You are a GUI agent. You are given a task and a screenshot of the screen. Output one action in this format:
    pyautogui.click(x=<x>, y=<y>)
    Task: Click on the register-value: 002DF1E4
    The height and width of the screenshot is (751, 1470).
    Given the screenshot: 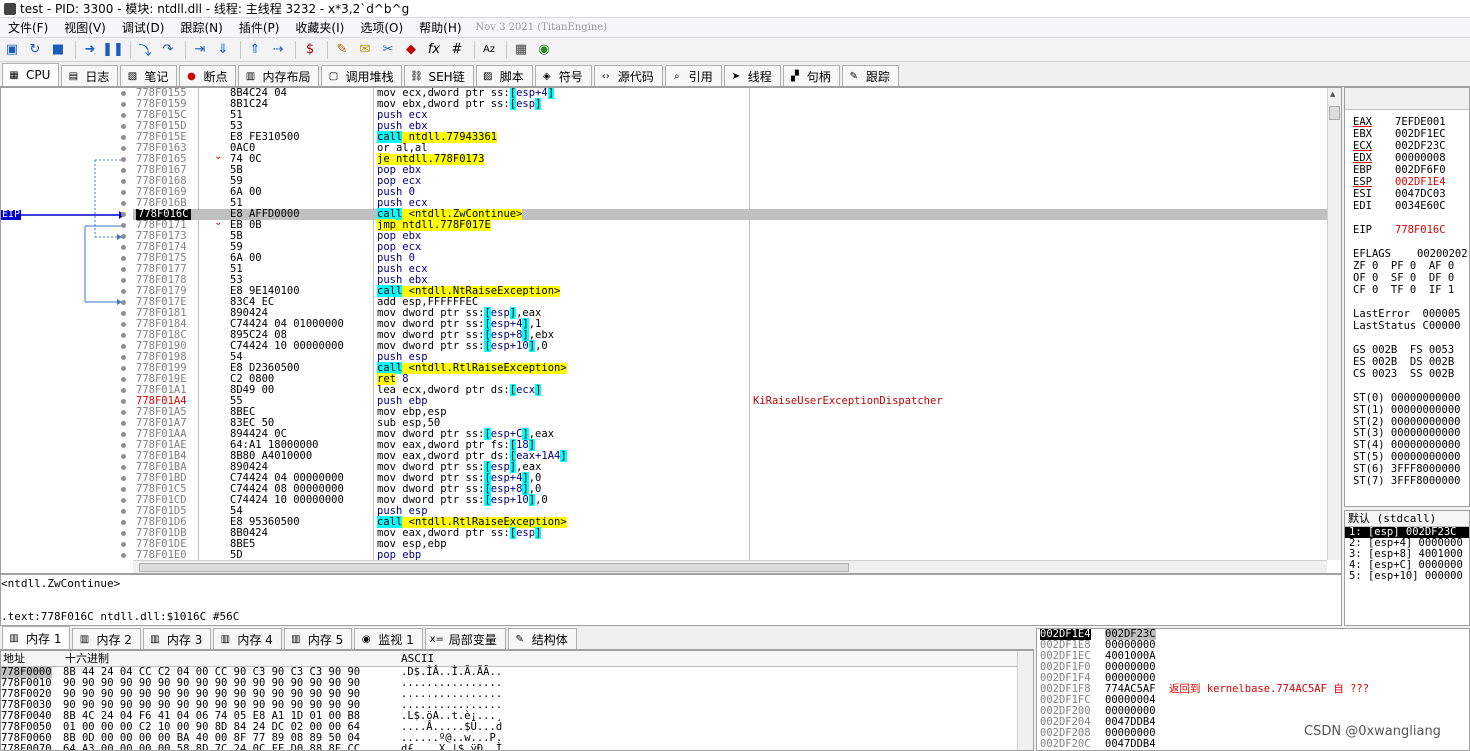 What is the action you would take?
    pyautogui.click(x=1420, y=182)
    